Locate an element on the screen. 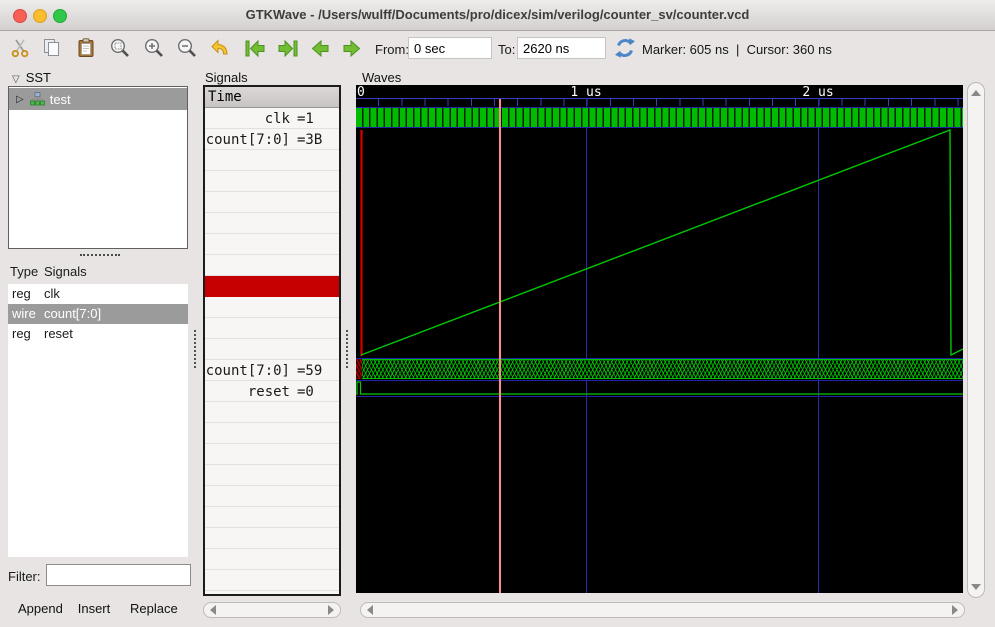  reload-button is located at coordinates (625, 48).